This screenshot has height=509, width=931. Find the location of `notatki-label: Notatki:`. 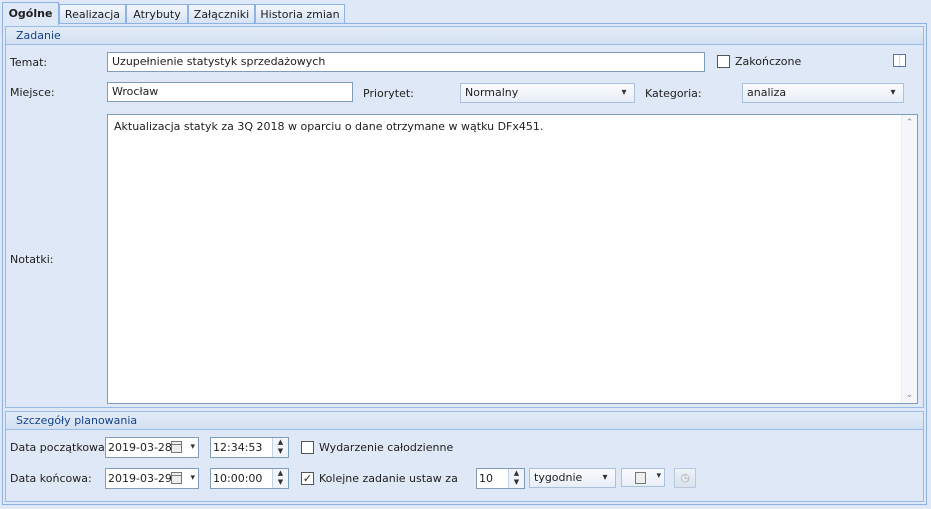

notatki-label: Notatki: is located at coordinates (32, 259).